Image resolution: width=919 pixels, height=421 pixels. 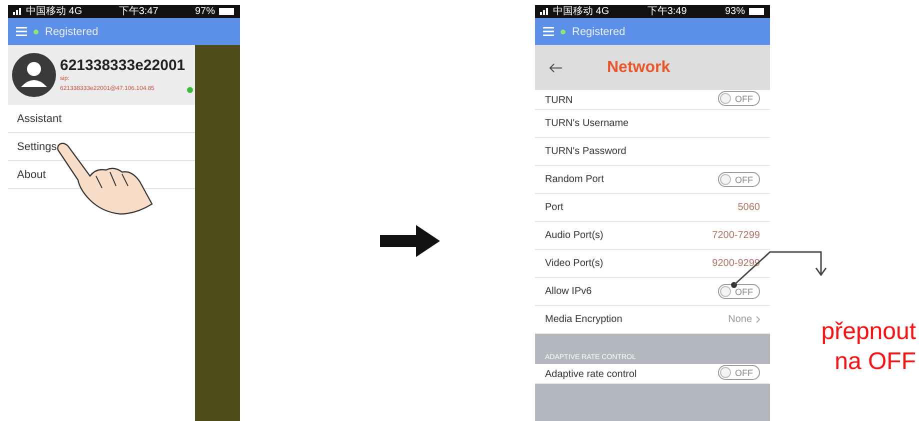 What do you see at coordinates (138, 11) in the screenshot?
I see `clock-text: 下午3:47` at bounding box center [138, 11].